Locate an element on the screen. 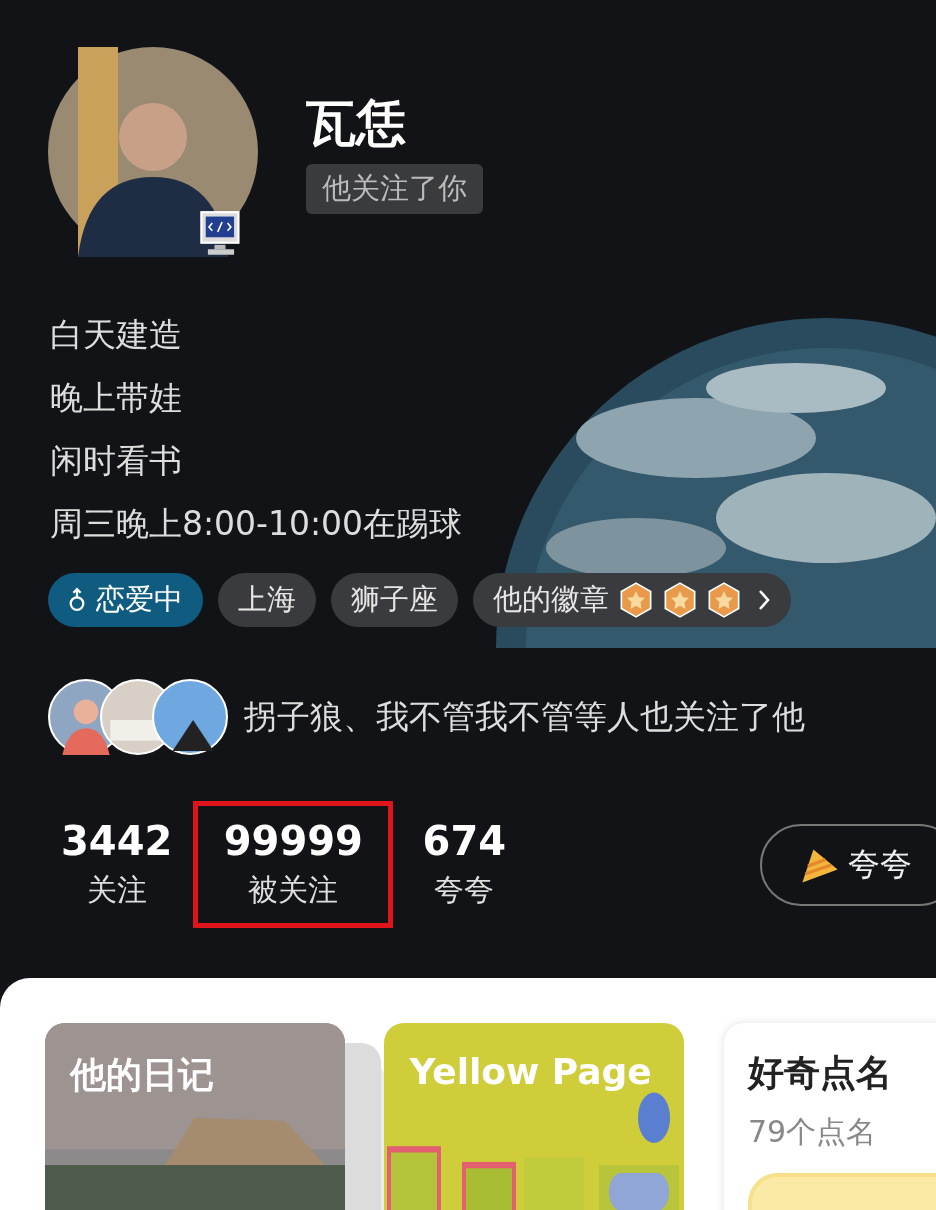 This screenshot has height=1210, width=936. user-name: 瓦恁 is located at coordinates (356, 123).